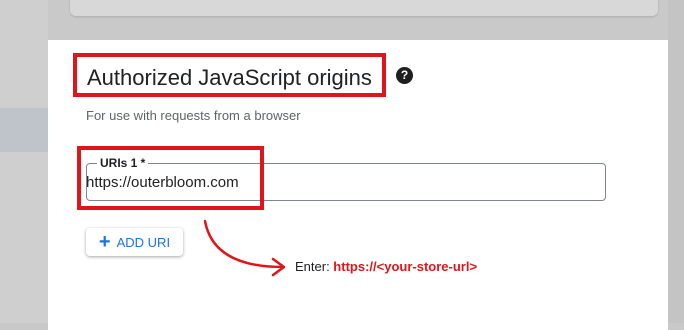 This screenshot has height=330, width=684. I want to click on right-gutter, so click(676, 161).